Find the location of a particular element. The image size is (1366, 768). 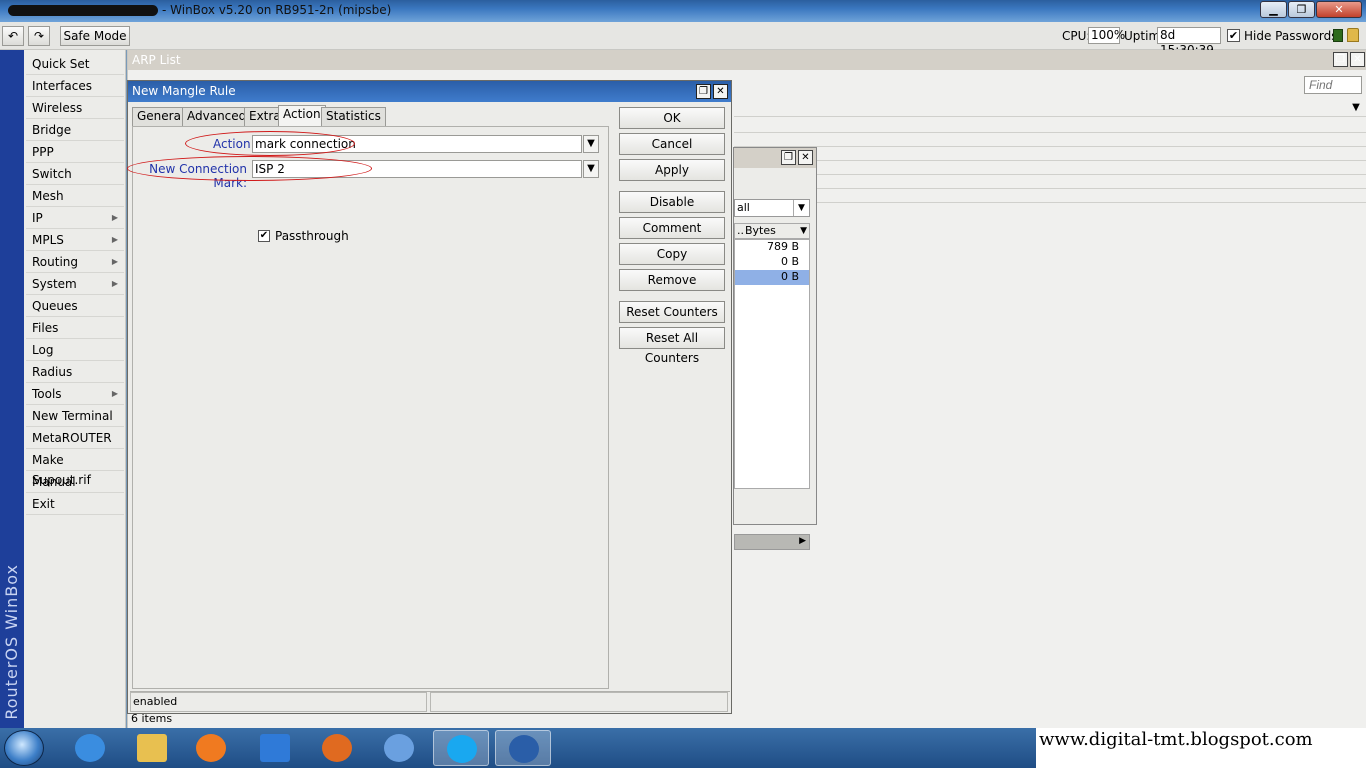

action-select: mark connection is located at coordinates (417, 144).